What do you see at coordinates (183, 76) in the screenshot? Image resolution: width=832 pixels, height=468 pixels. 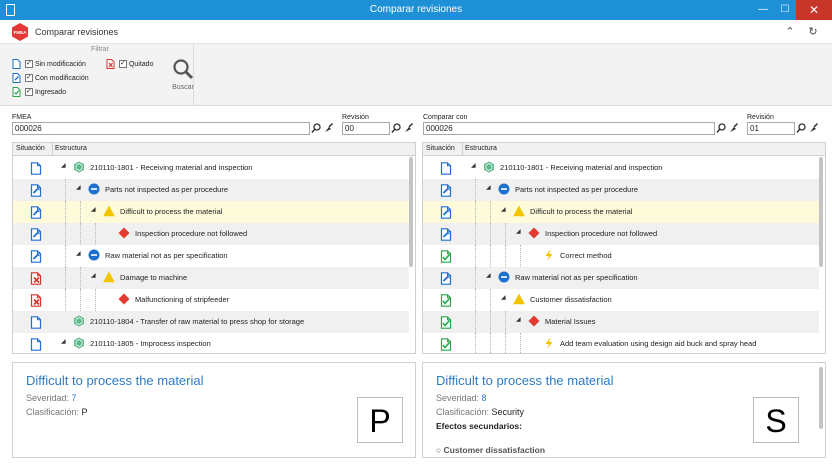 I see `search-button: Buscar` at bounding box center [183, 76].